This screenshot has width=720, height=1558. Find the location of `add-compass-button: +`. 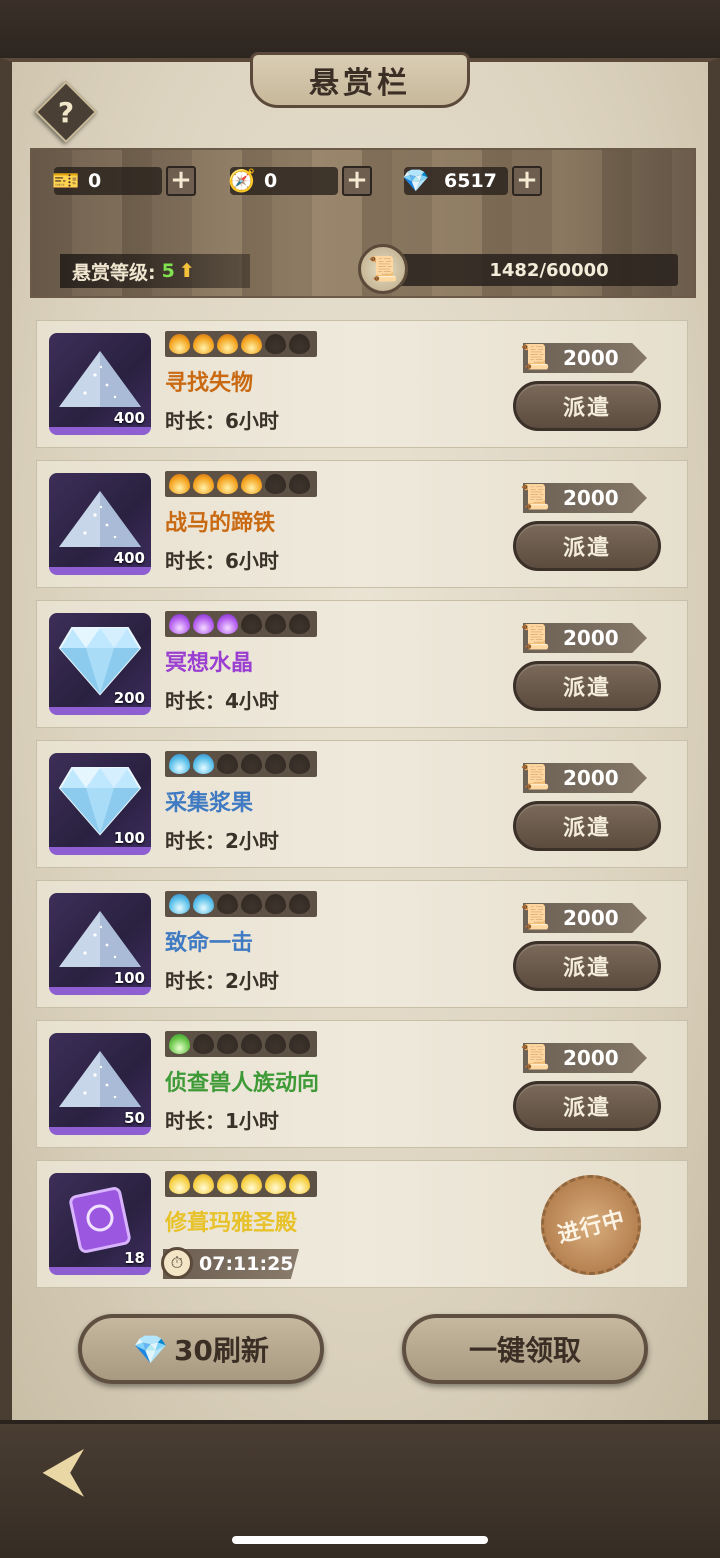

add-compass-button: + is located at coordinates (357, 181).